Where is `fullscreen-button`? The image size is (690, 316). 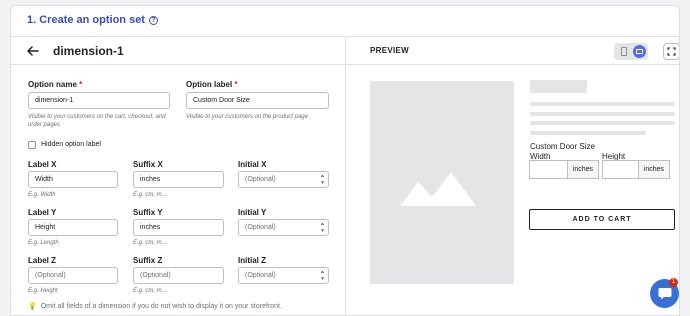
fullscreen-button is located at coordinates (671, 51).